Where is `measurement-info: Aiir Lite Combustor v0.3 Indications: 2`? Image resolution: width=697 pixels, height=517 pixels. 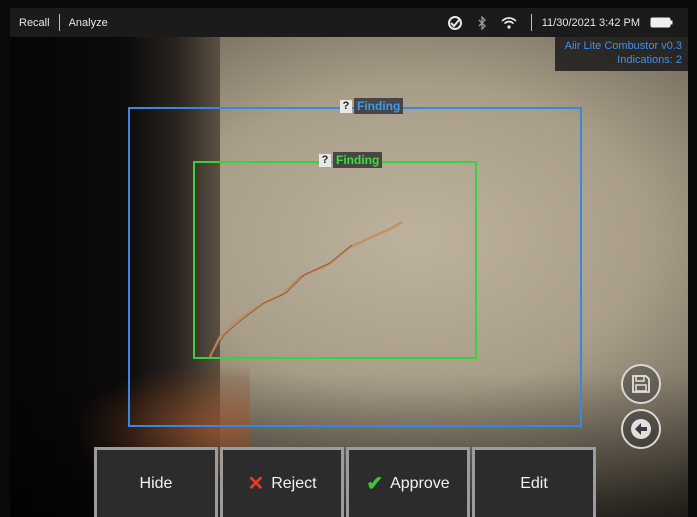 measurement-info: Aiir Lite Combustor v0.3 Indications: 2 is located at coordinates (621, 54).